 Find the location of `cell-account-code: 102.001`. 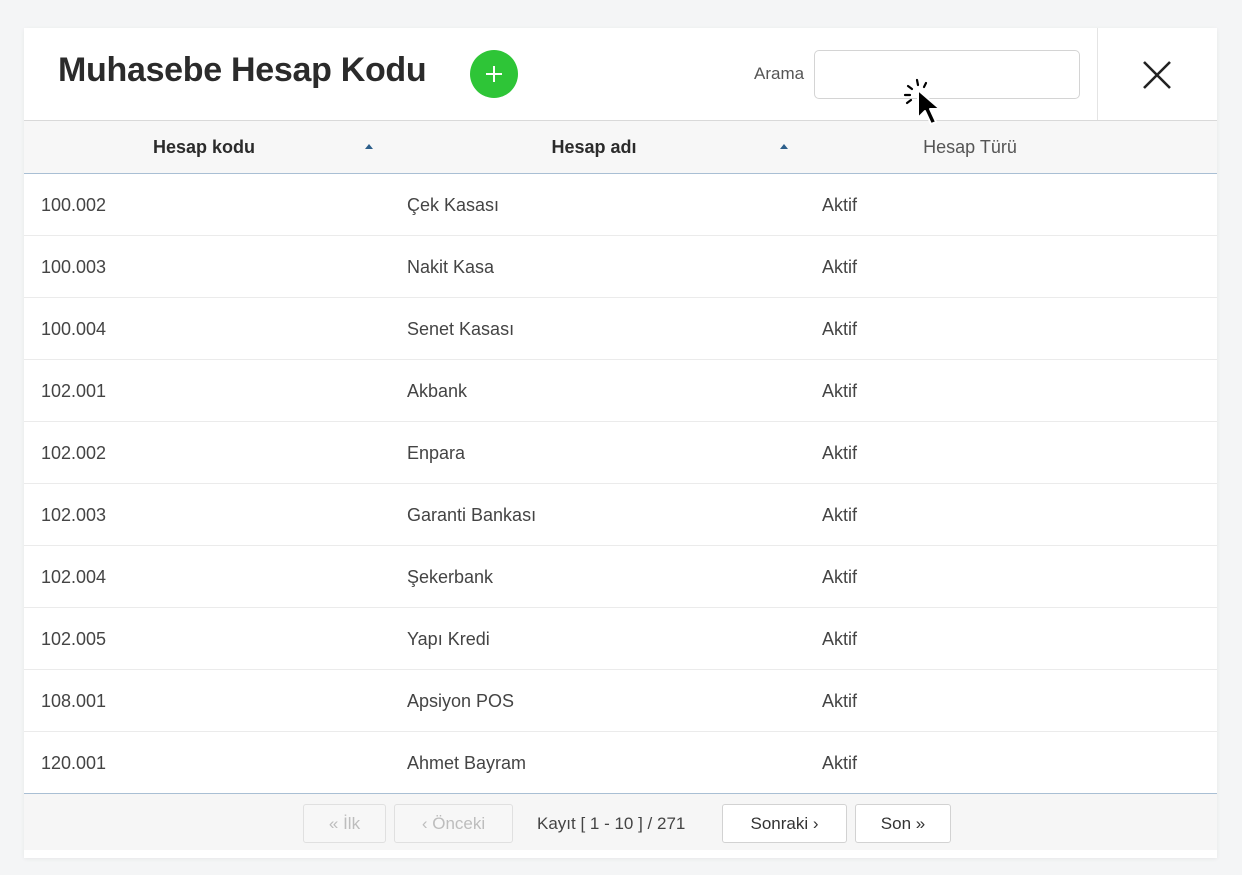

cell-account-code: 102.001 is located at coordinates (74, 390).